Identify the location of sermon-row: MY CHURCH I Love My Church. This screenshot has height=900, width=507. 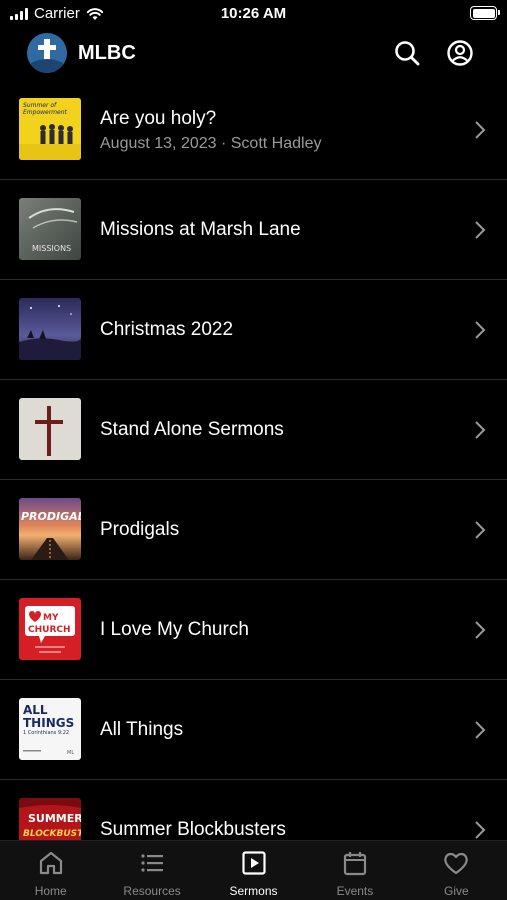
(253, 630).